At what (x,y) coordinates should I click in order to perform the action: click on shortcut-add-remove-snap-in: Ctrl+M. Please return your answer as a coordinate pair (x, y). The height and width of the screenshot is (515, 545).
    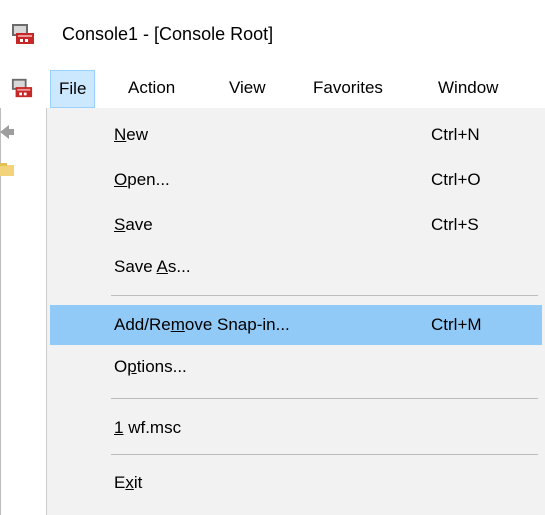
    Looking at the image, I should click on (456, 324).